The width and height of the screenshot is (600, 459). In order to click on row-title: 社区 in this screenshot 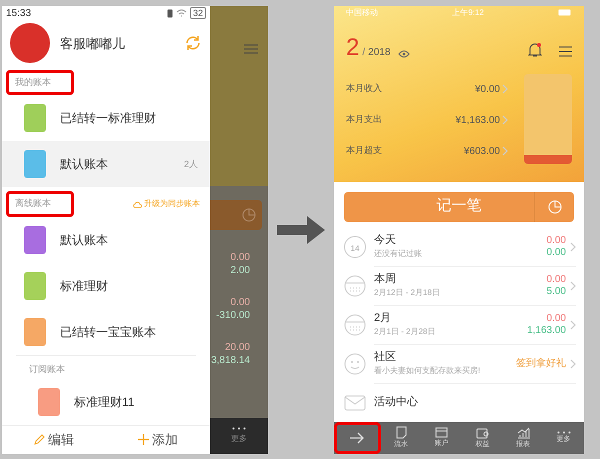, I will do `click(385, 357)`.